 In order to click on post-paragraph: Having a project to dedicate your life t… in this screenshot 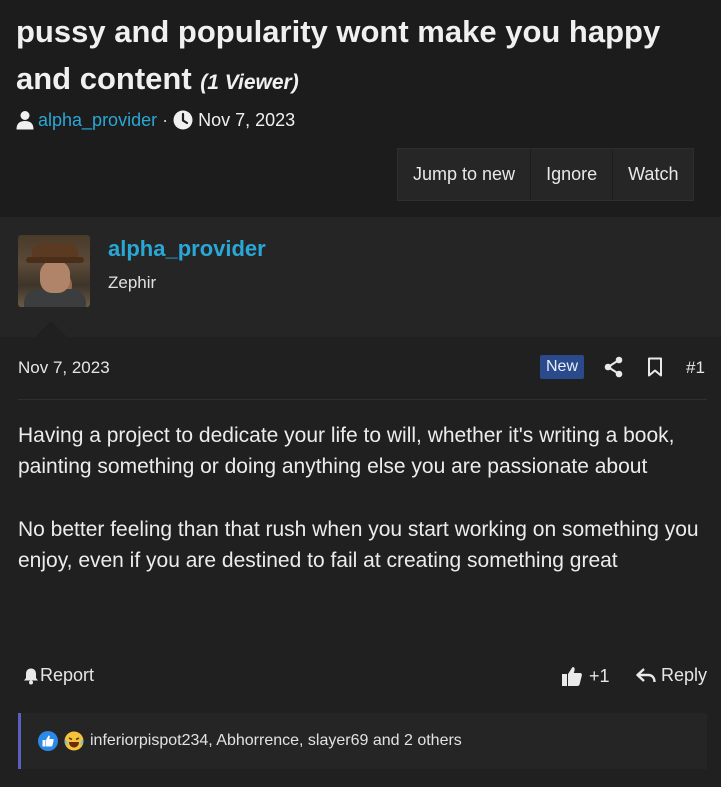, I will do `click(346, 451)`.